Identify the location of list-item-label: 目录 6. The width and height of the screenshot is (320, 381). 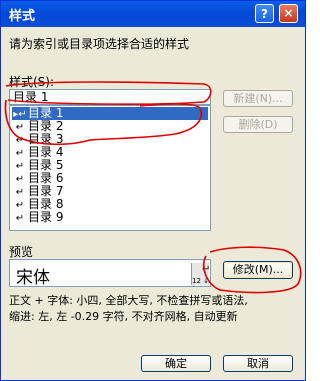
(46, 178).